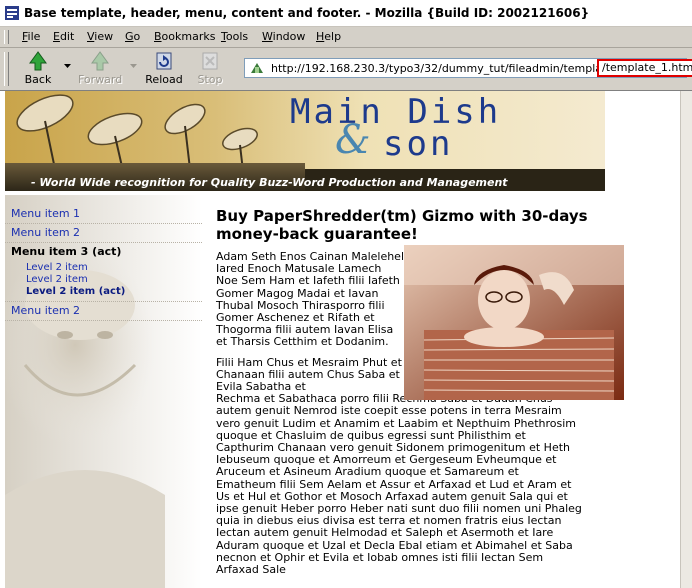 The width and height of the screenshot is (692, 588). Describe the element at coordinates (283, 36) in the screenshot. I see `menu-window: Window` at that location.